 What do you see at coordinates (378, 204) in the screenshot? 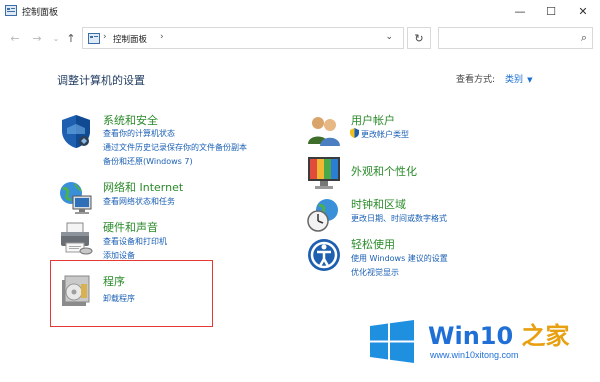
I see `category-title: 时钟和区域` at bounding box center [378, 204].